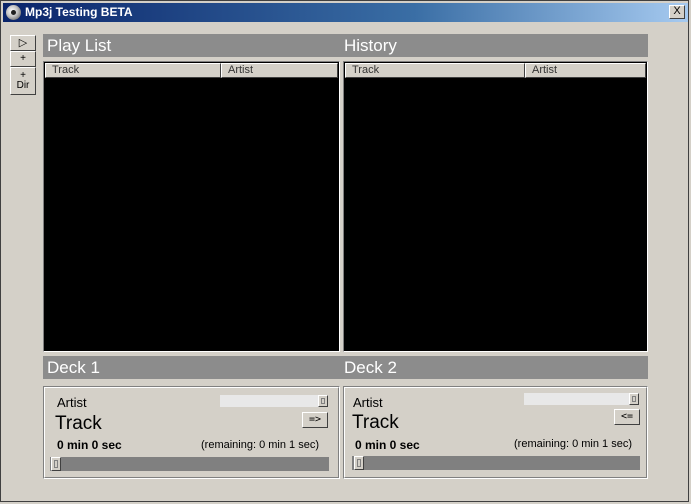 The width and height of the screenshot is (691, 504). What do you see at coordinates (585, 70) in the screenshot?
I see `history-column-artist: Artist` at bounding box center [585, 70].